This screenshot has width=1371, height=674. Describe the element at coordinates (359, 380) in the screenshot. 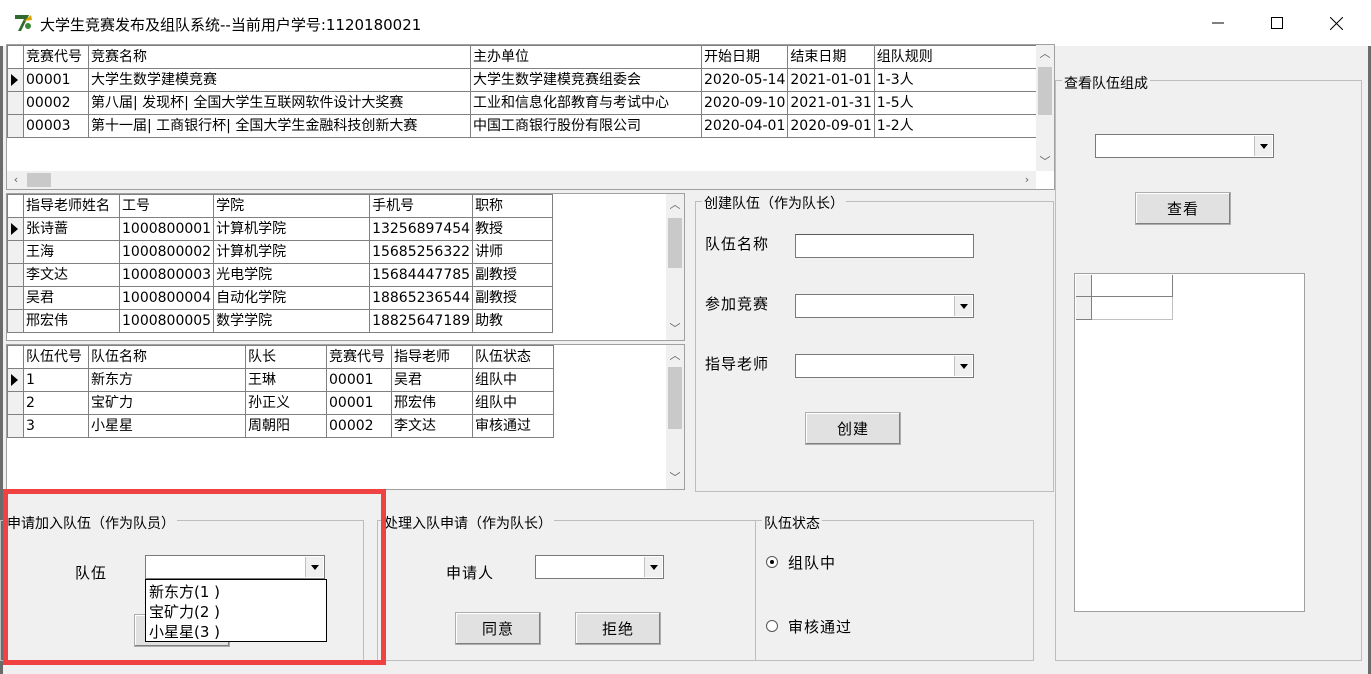

I see `table-cell: 00001` at that location.